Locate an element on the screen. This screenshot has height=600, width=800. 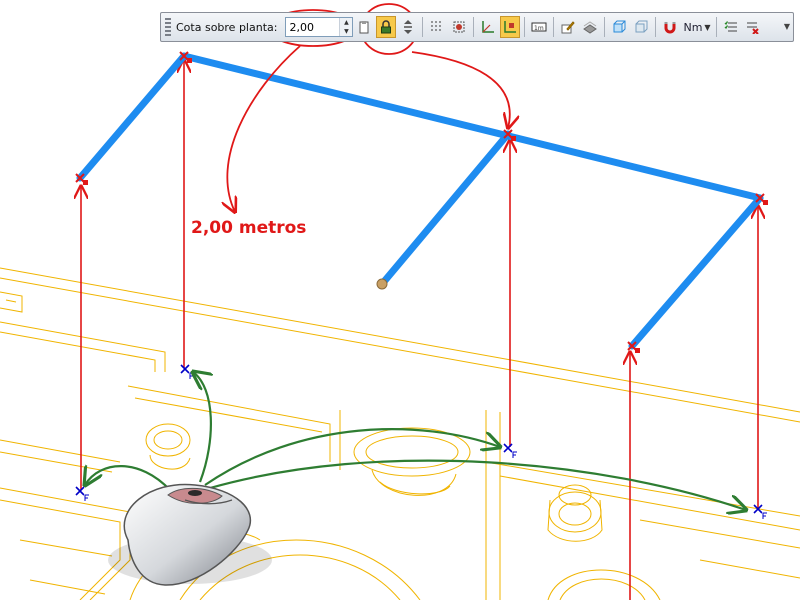
elevation-input: 2,00 ▲ ▼ is located at coordinates (319, 27).